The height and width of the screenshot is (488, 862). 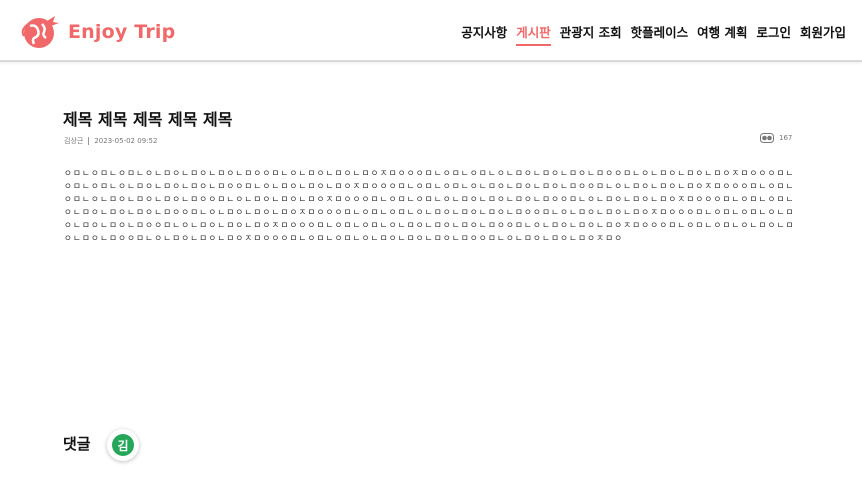 I want to click on meta-divider, so click(x=89, y=141).